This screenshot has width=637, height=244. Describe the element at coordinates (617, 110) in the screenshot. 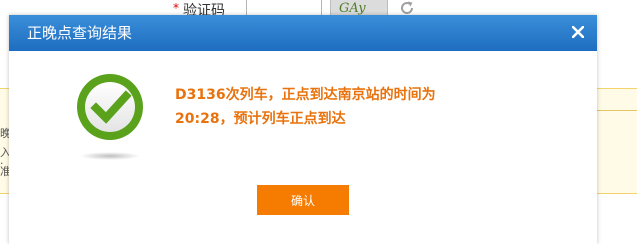

I see `side-divider` at that location.